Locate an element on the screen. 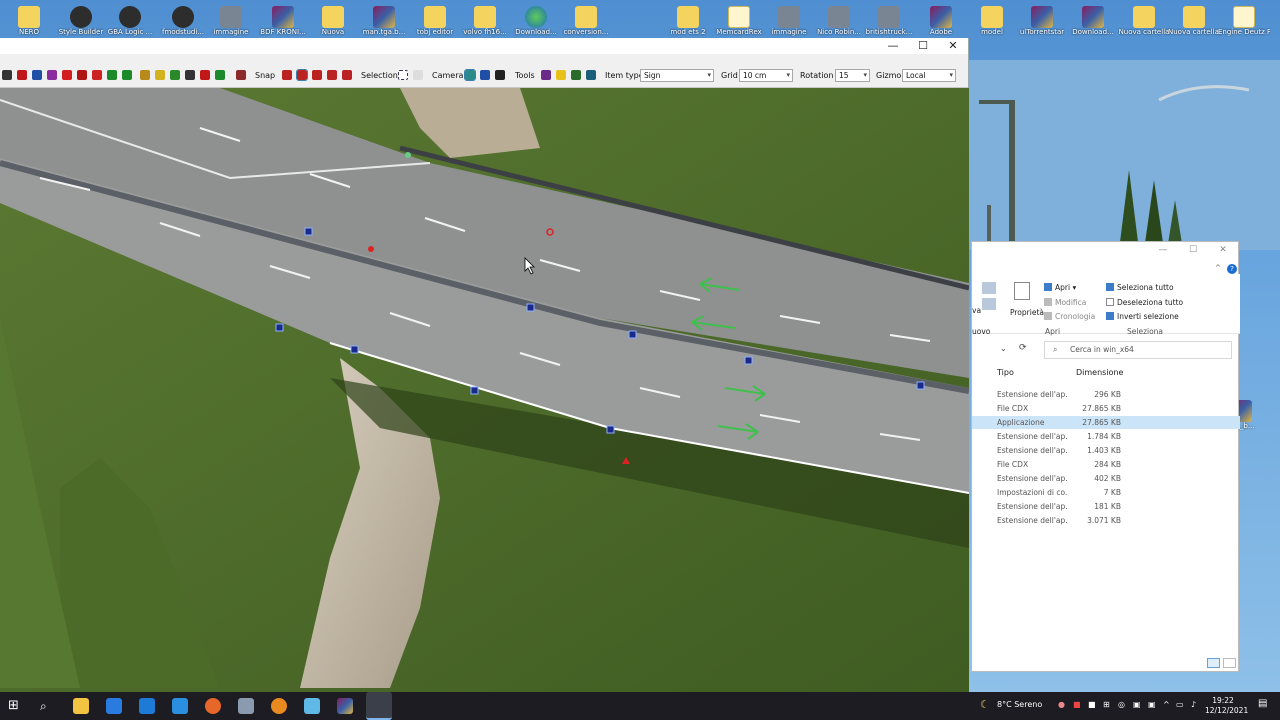 The height and width of the screenshot is (720, 1280). snap-node-icon is located at coordinates (302, 75).